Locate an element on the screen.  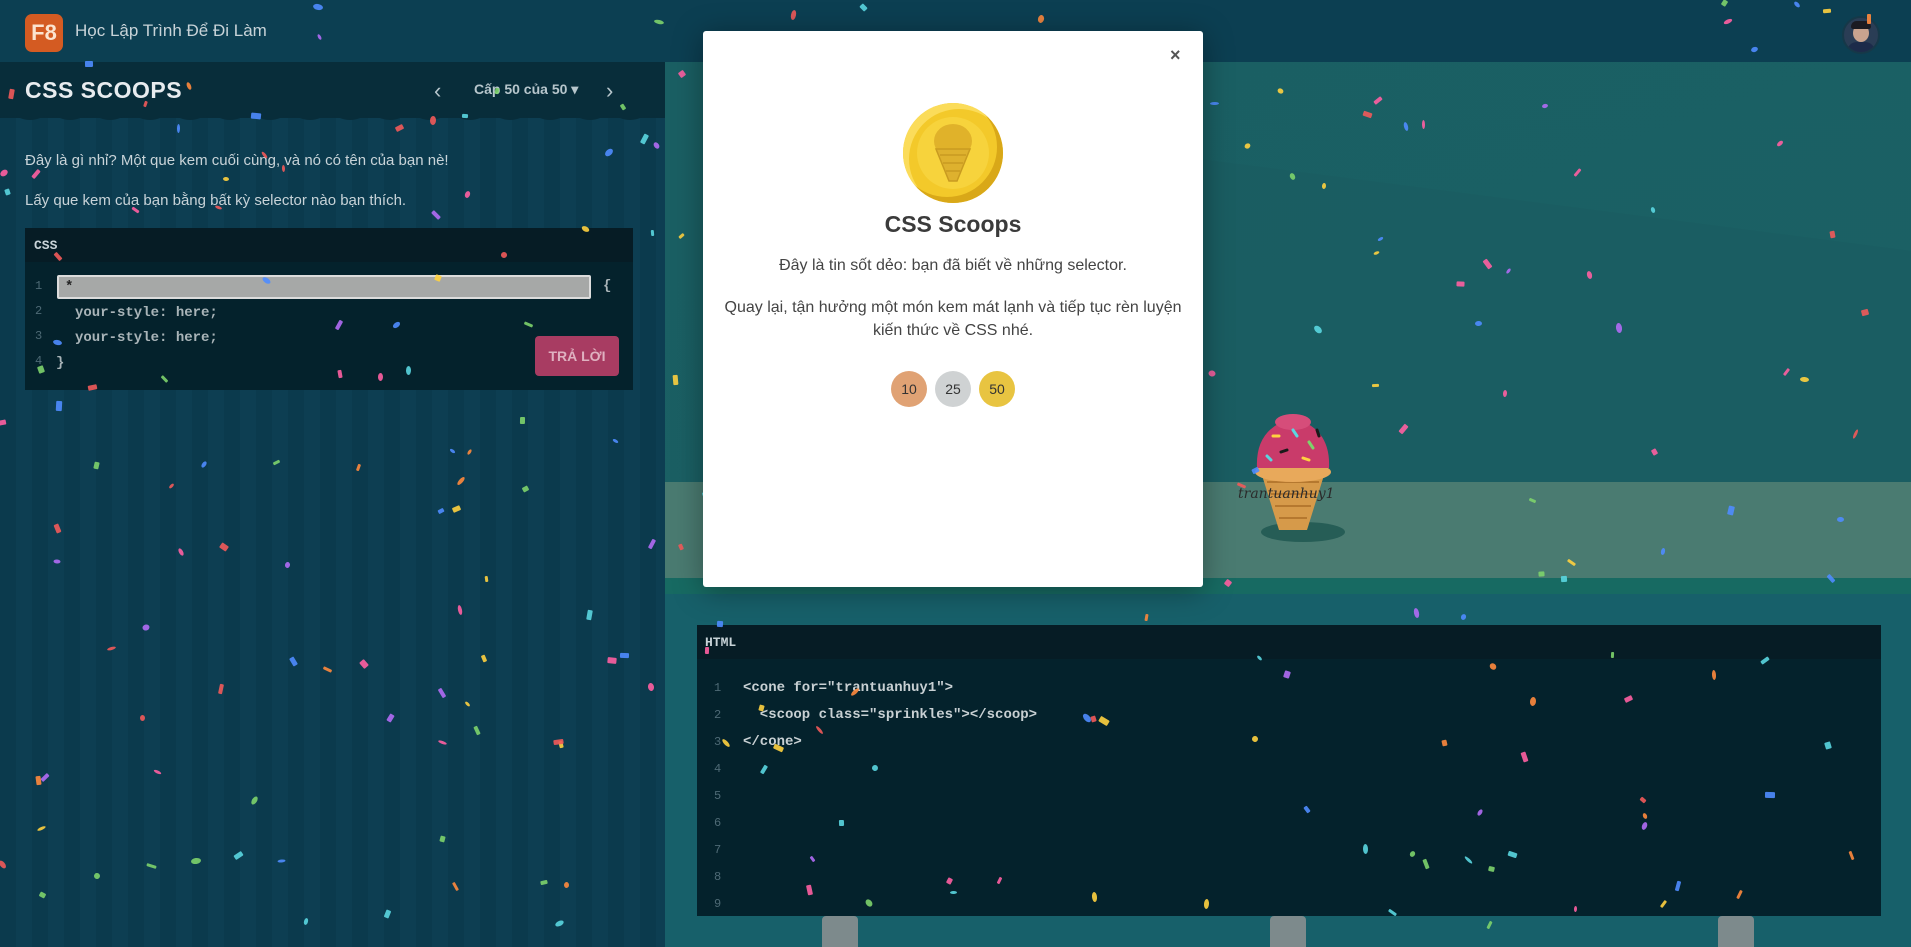
game-title: CSS SCOOPS is located at coordinates (104, 90).